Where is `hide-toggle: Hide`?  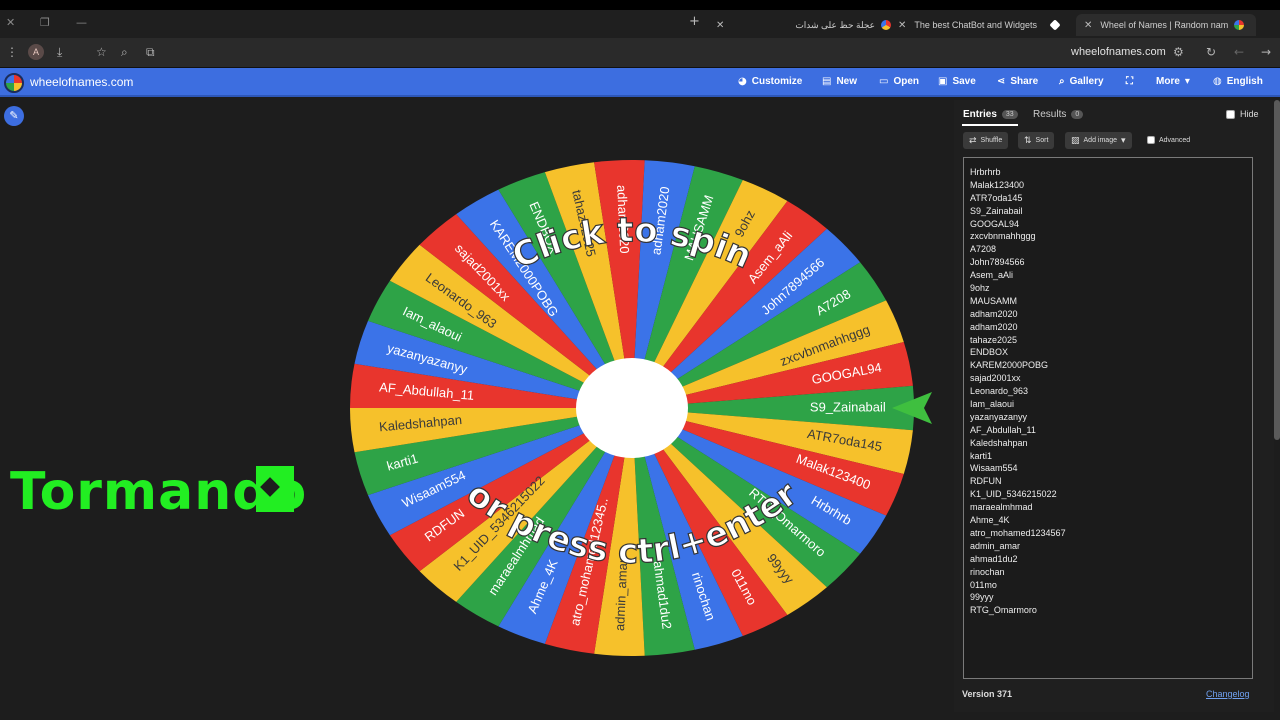 hide-toggle: Hide is located at coordinates (1242, 114).